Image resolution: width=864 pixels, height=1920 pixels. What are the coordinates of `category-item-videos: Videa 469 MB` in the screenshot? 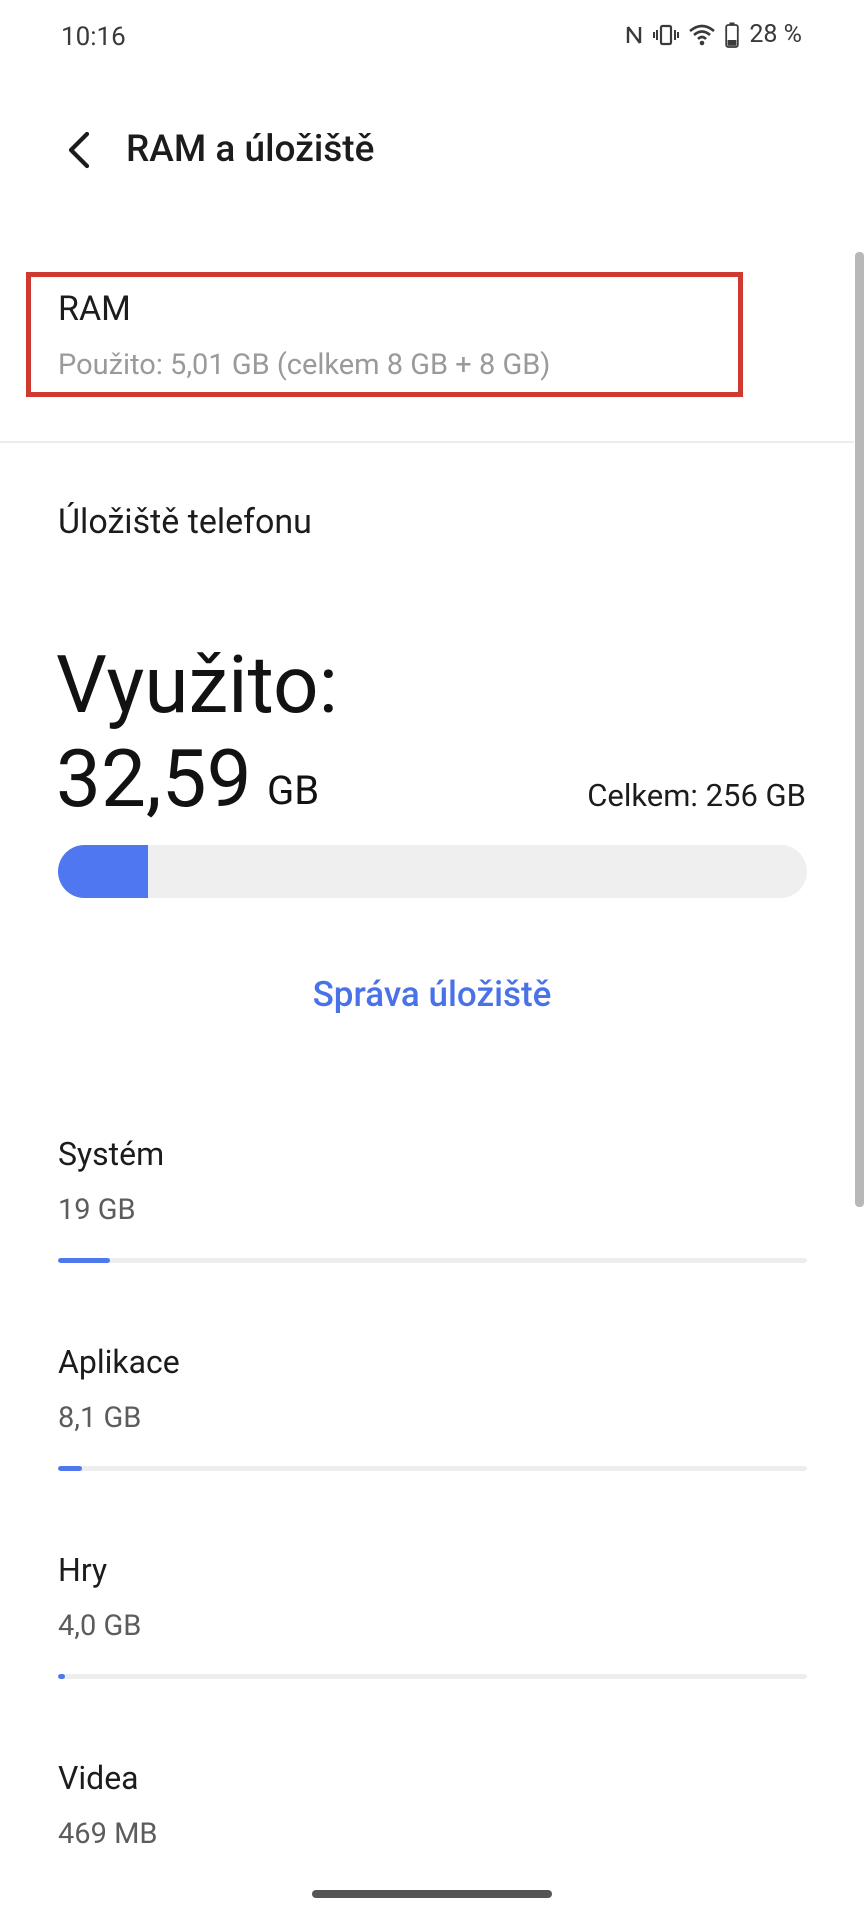 It's located at (432, 1805).